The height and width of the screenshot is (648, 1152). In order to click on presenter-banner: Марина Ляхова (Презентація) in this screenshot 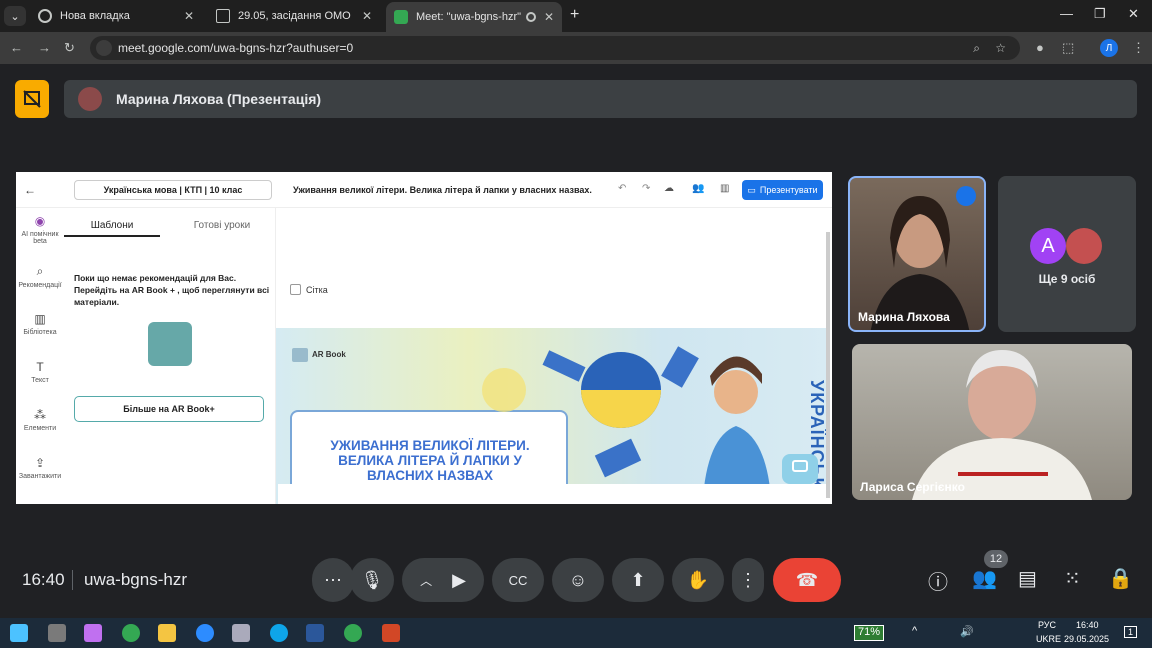, I will do `click(600, 99)`.